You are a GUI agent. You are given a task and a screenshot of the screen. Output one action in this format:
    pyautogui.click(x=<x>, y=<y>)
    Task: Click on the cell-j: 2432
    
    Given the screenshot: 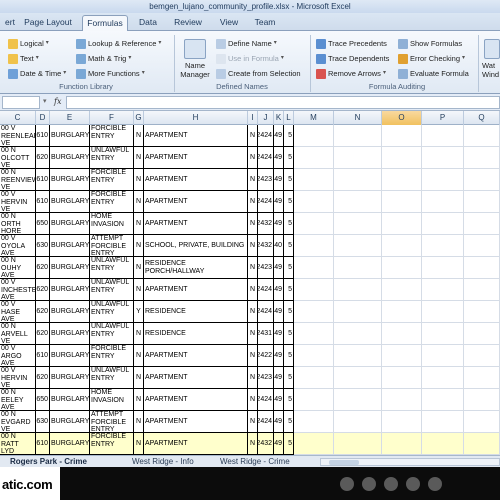 What is the action you would take?
    pyautogui.click(x=266, y=224)
    